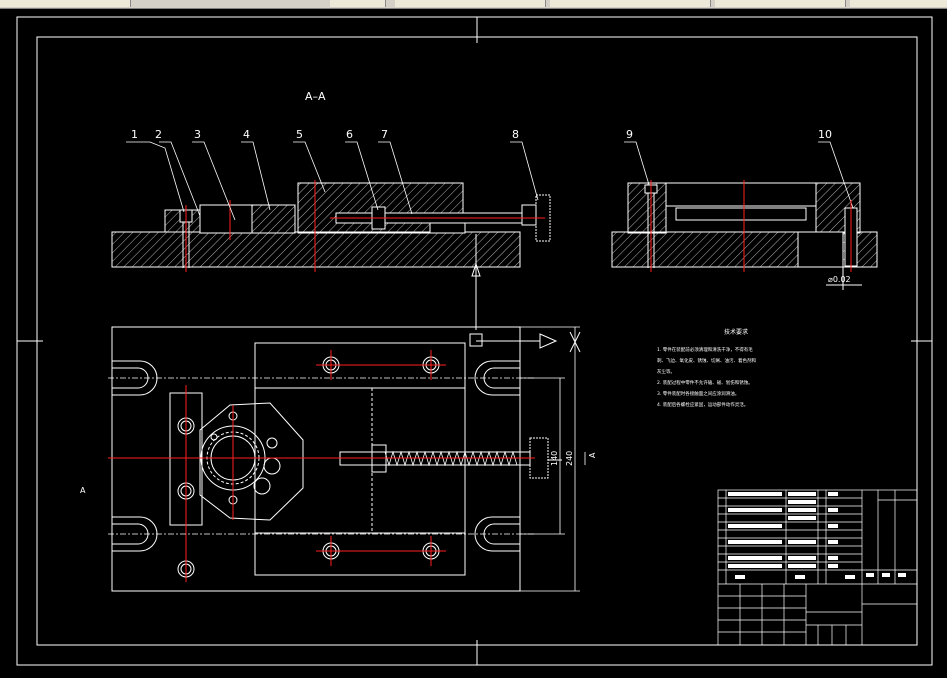 This screenshot has height=678, width=947. Describe the element at coordinates (839, 279) in the screenshot. I see `roughness-label: ⌀0.02` at that location.